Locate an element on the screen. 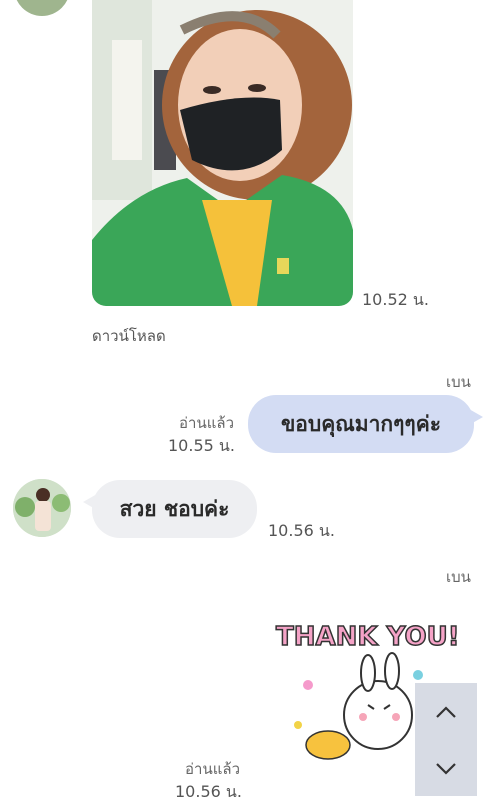 The height and width of the screenshot is (805, 490). message-time: 10.52 น. is located at coordinates (395, 299).